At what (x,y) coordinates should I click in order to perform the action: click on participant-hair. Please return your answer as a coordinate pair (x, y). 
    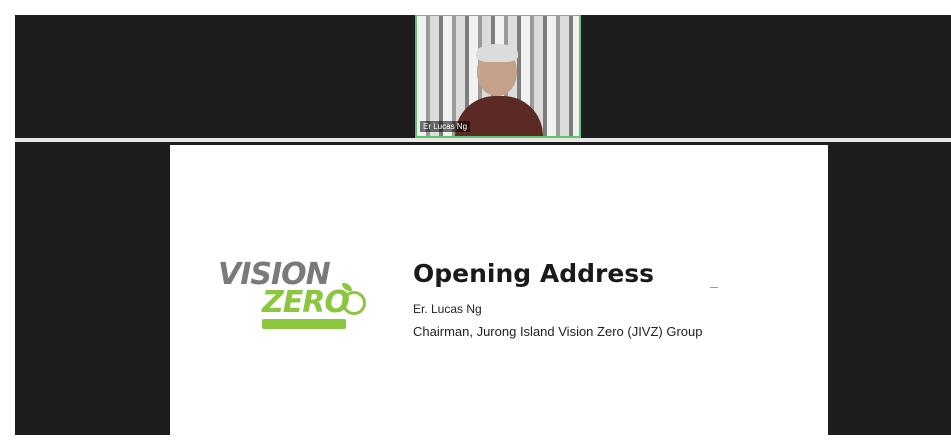
    Looking at the image, I should click on (497, 53).